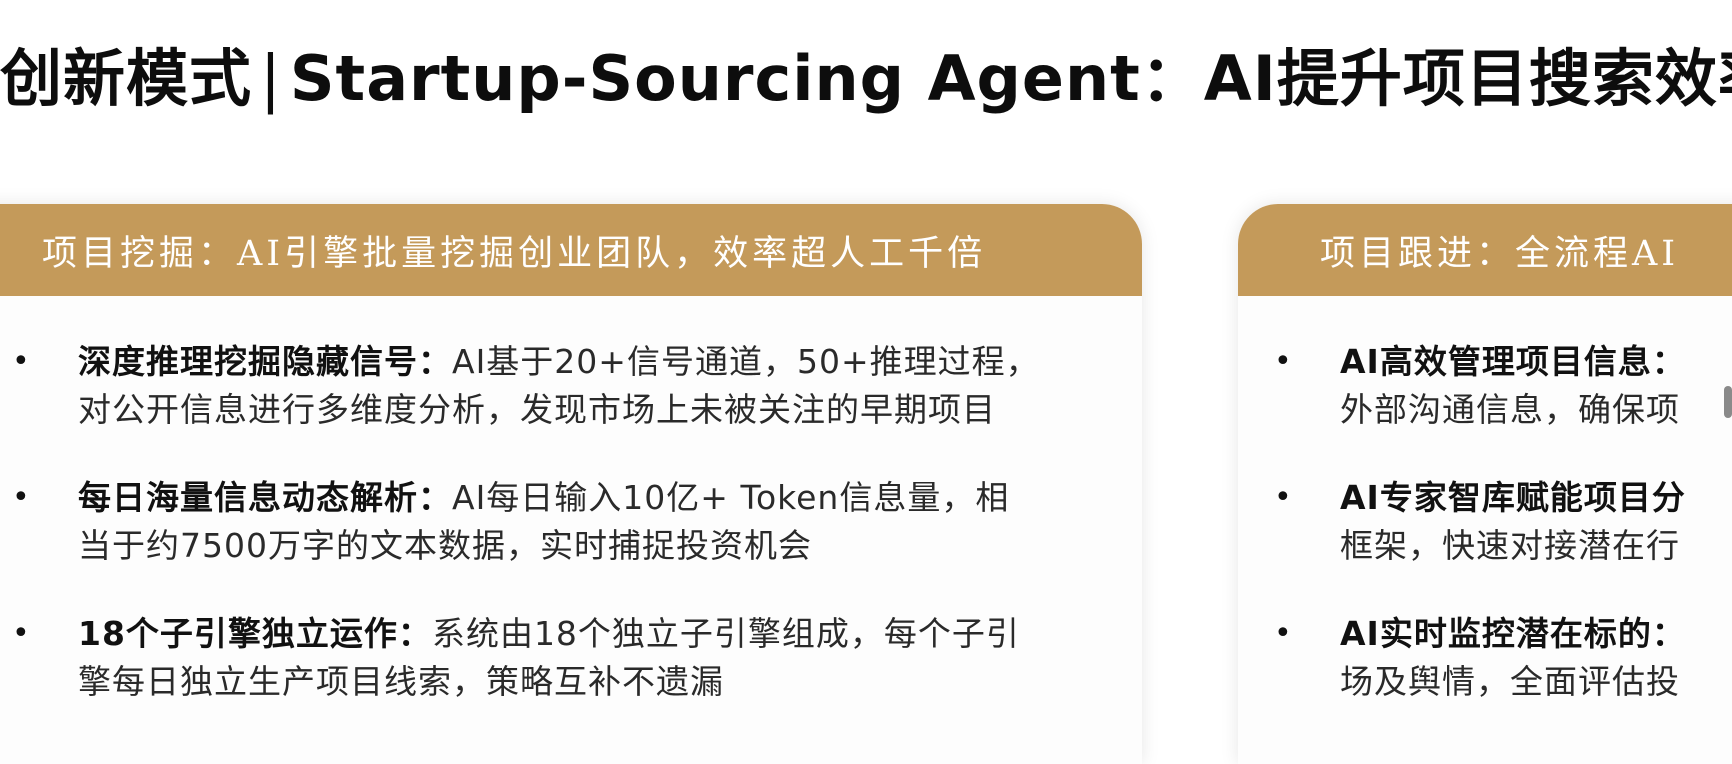  I want to click on point-text-cont: 当于约7500万字的文本数据，实时捕捉投资机会, so click(445, 545).